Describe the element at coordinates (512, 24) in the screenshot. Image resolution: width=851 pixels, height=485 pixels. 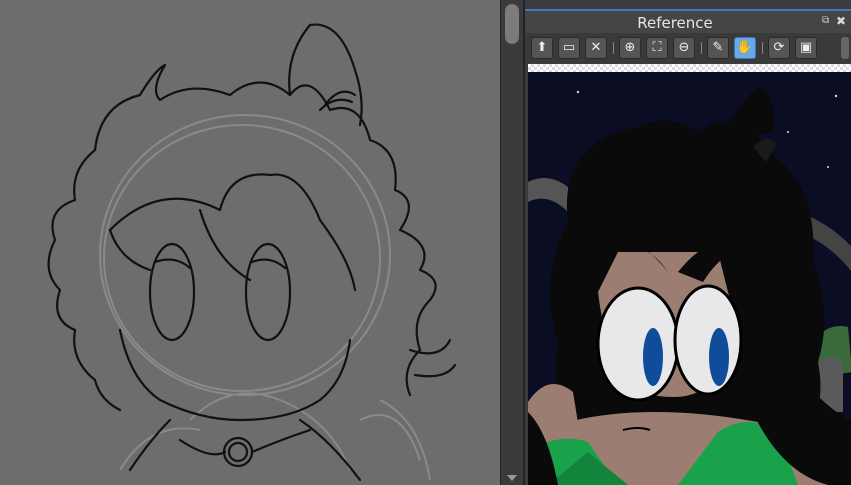
I see `scrollbar-thumb` at that location.